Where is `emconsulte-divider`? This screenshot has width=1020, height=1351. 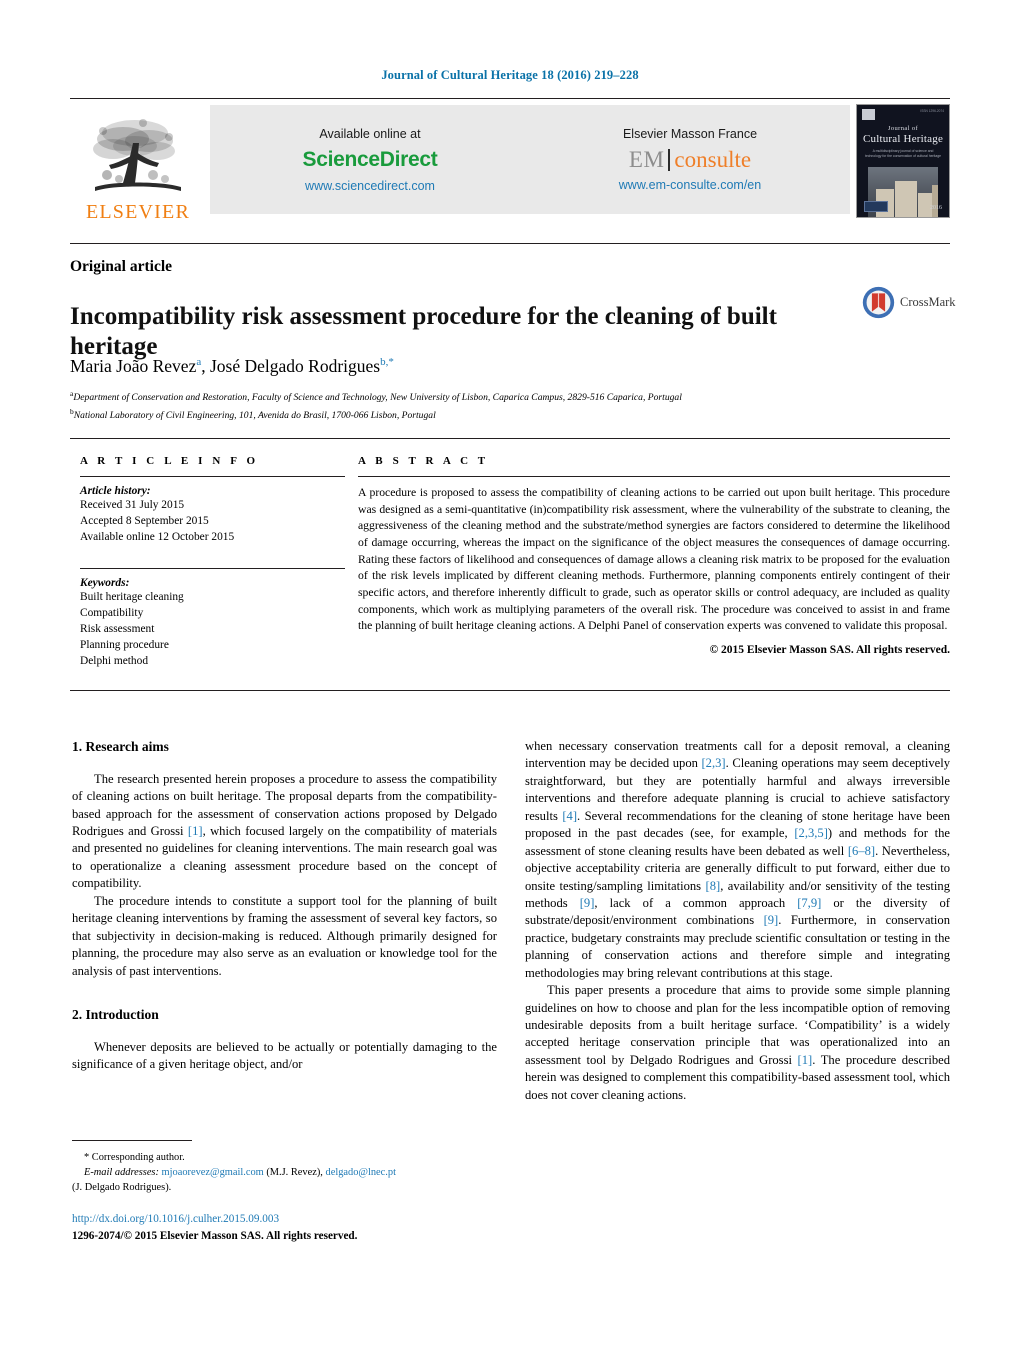 emconsulte-divider is located at coordinates (669, 159).